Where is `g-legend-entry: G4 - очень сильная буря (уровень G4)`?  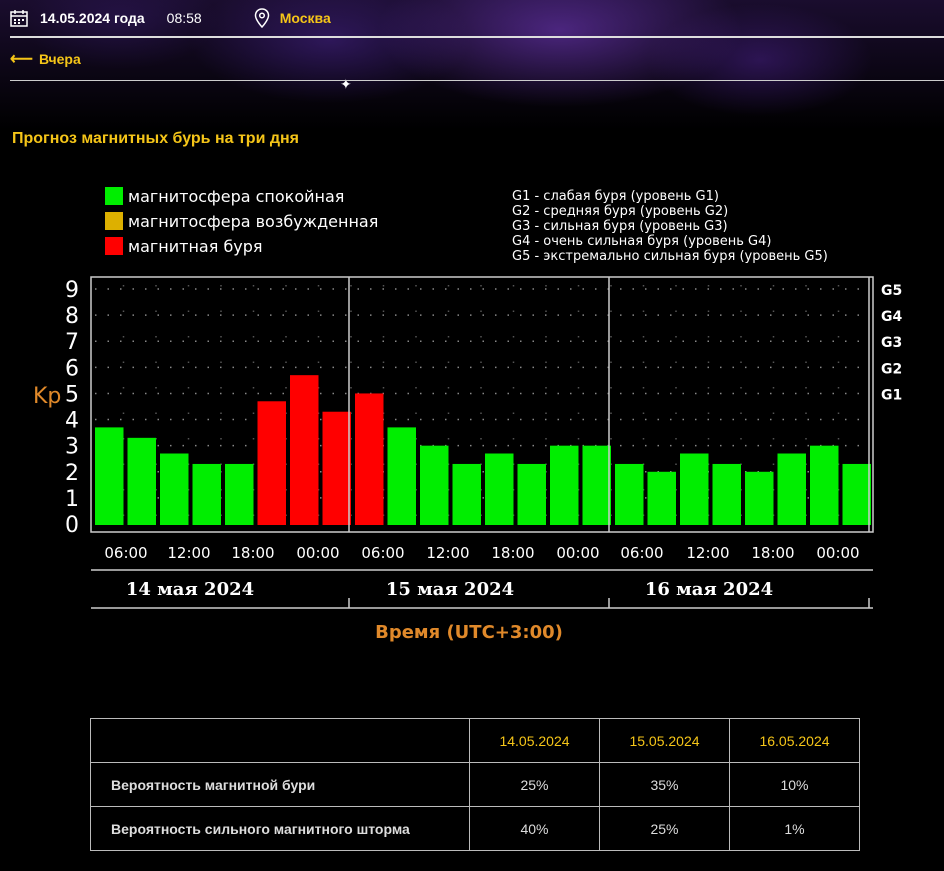
g-legend-entry: G4 - очень сильная буря (уровень G4) is located at coordinates (641, 241).